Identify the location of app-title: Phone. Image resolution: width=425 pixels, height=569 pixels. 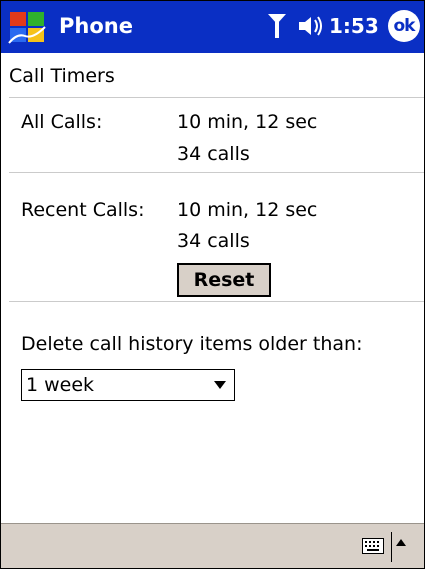
(96, 26).